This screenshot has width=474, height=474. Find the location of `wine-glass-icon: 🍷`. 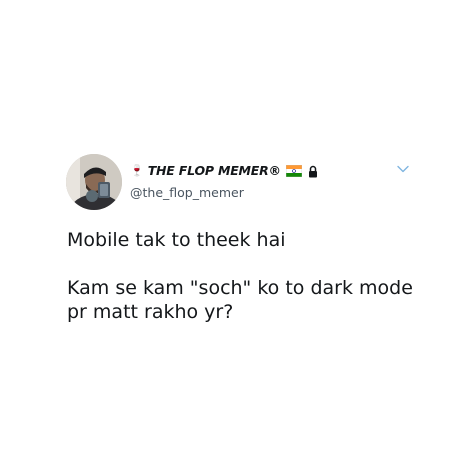

wine-glass-icon: 🍷 is located at coordinates (137, 171).